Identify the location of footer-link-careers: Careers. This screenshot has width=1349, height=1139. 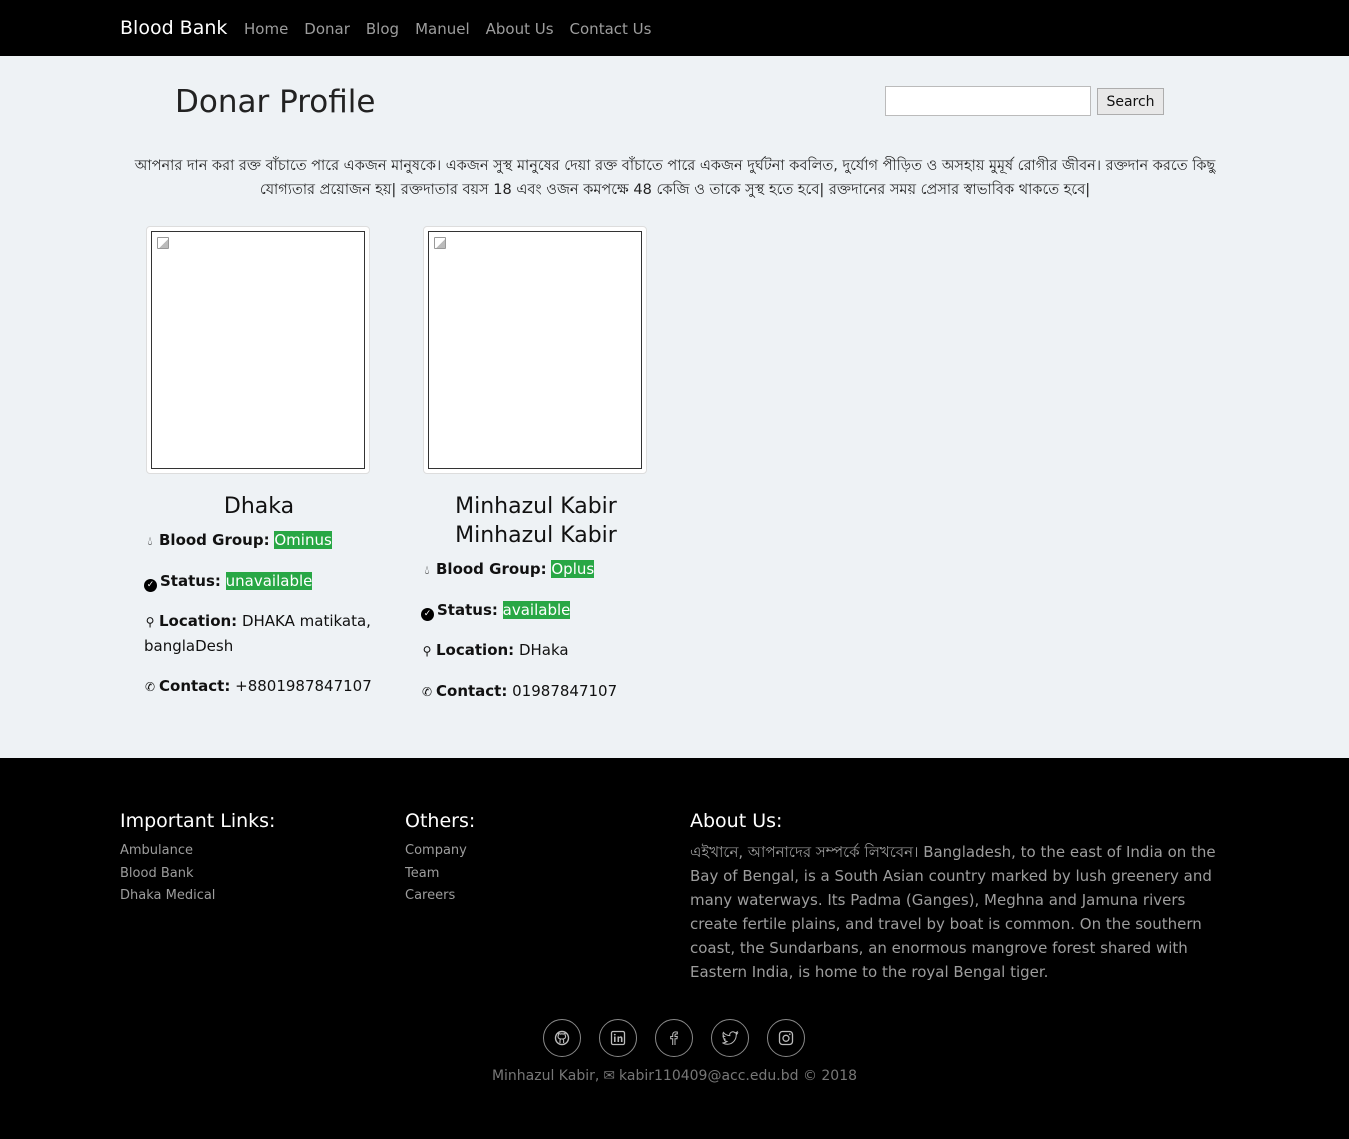
(440, 896).